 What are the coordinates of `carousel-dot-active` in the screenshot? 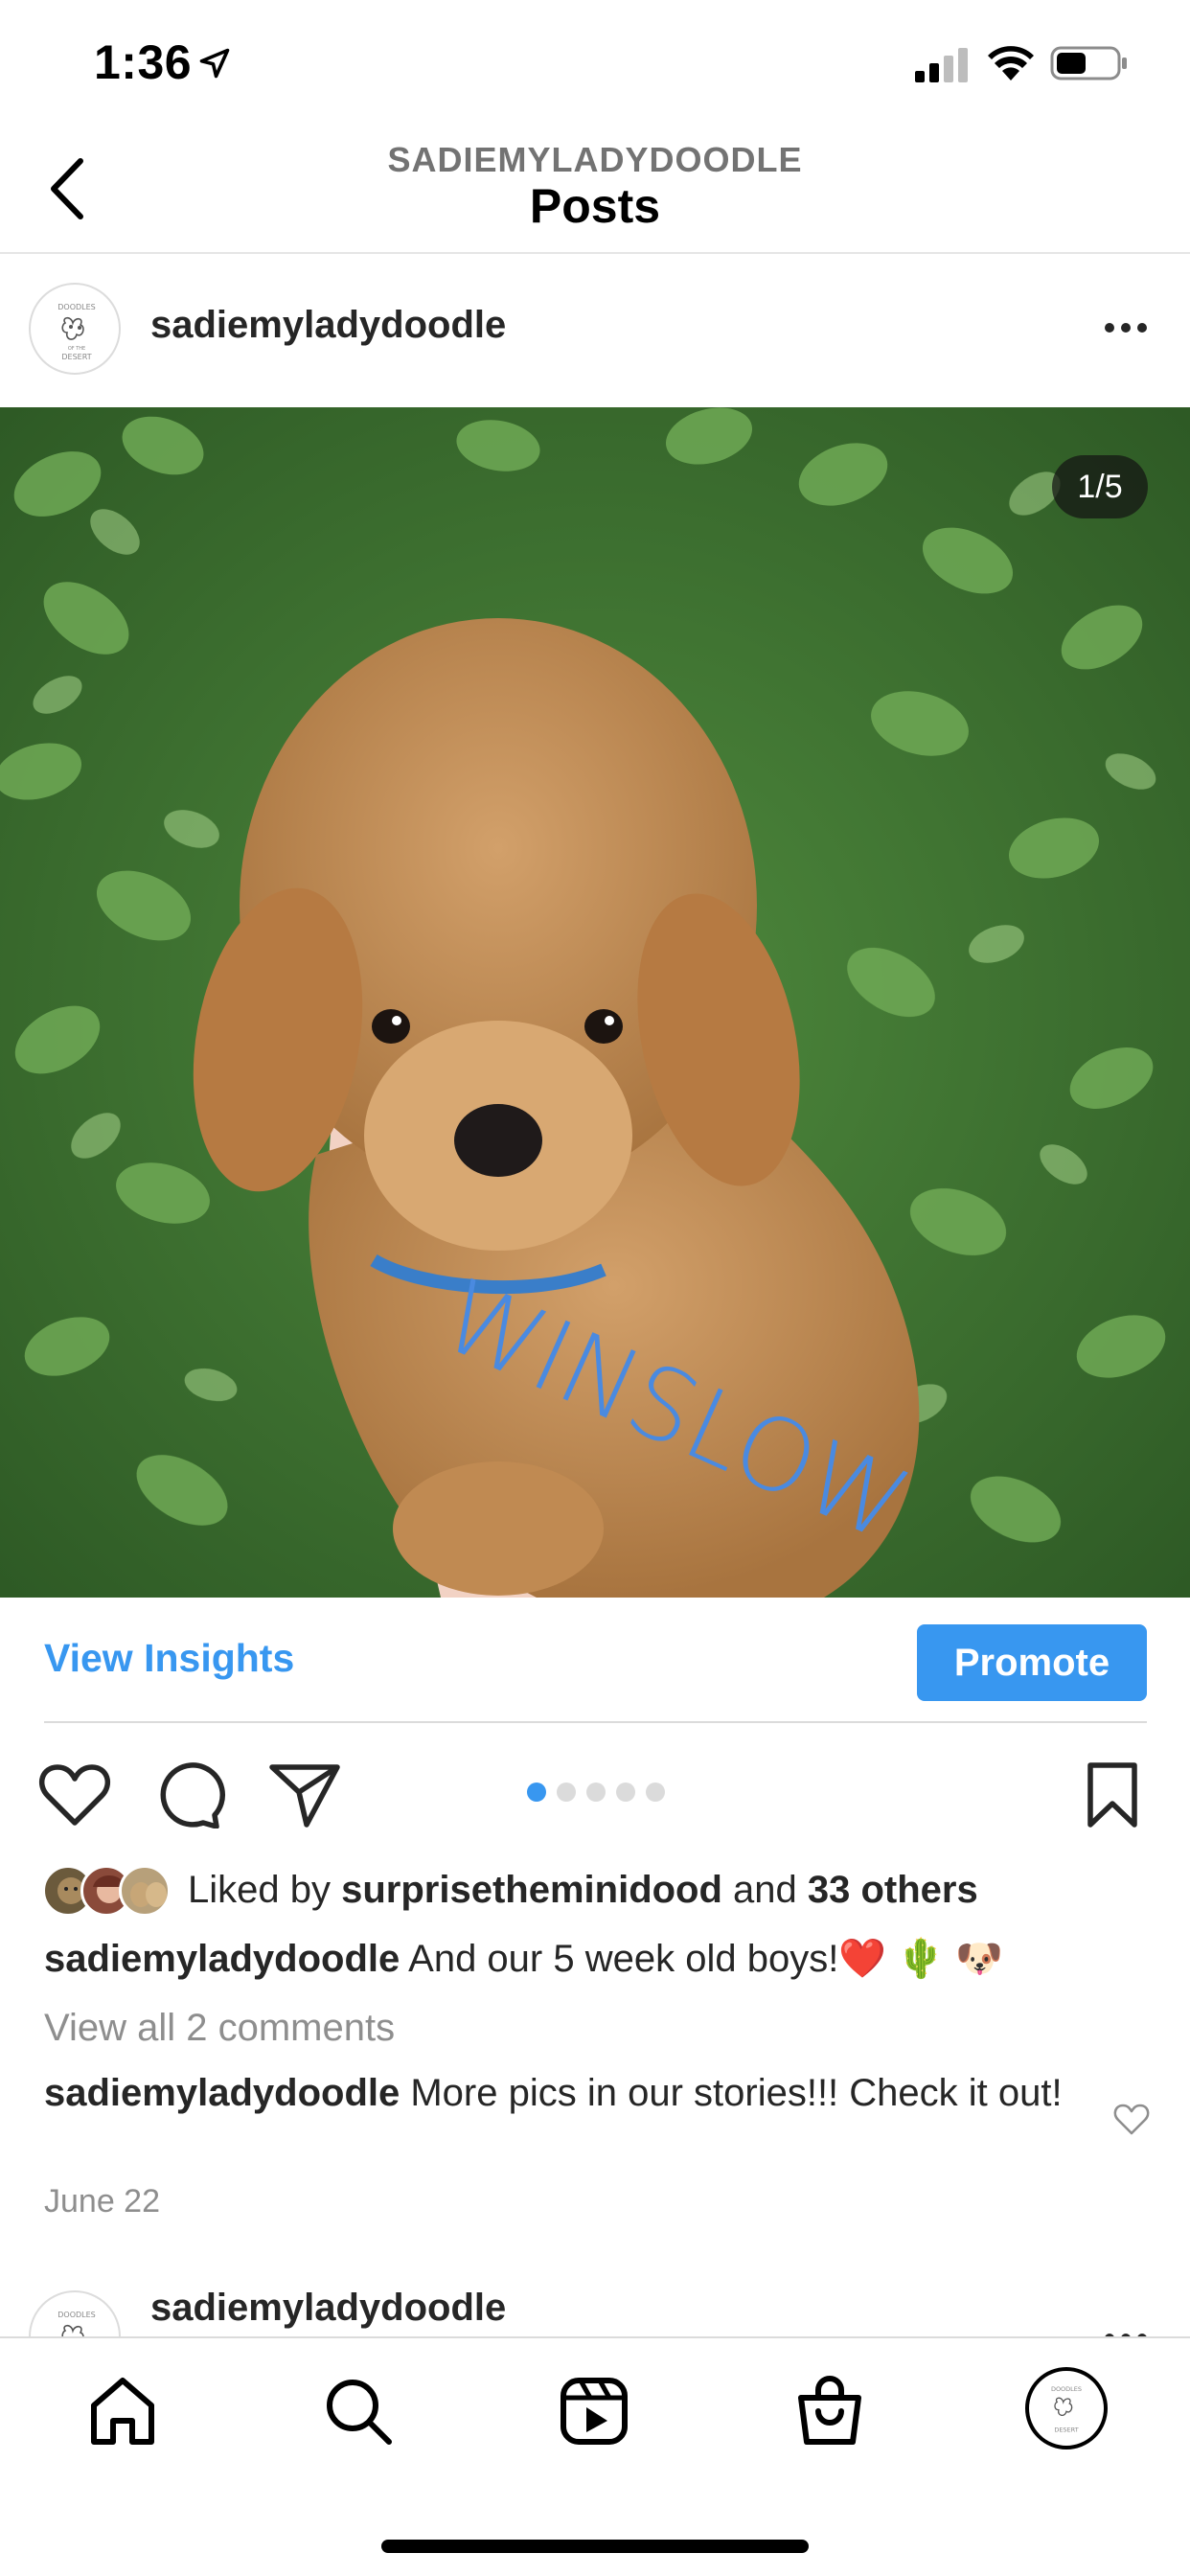 It's located at (537, 1792).